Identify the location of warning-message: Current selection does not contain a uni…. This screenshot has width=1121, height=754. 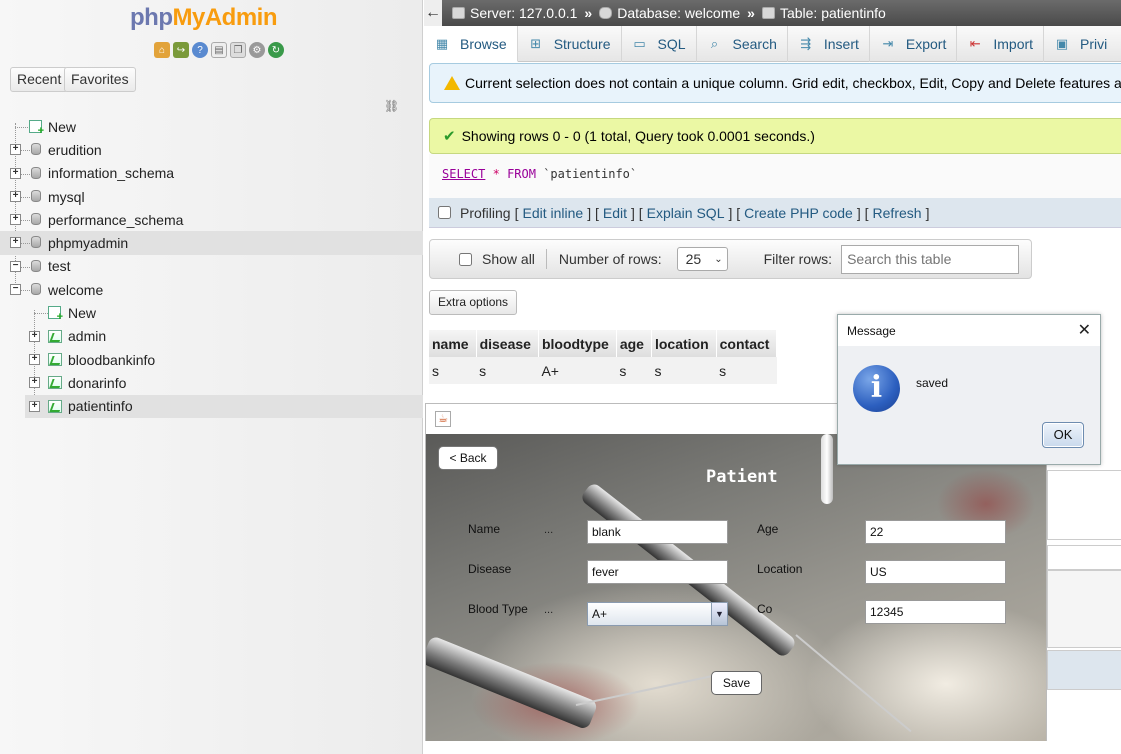
(775, 83).